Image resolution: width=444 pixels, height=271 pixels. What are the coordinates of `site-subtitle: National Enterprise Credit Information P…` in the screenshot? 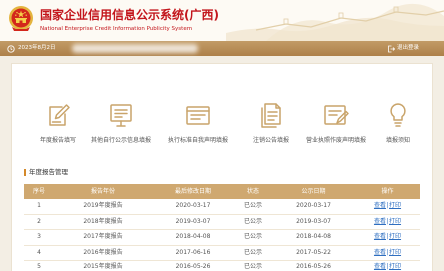 It's located at (116, 29).